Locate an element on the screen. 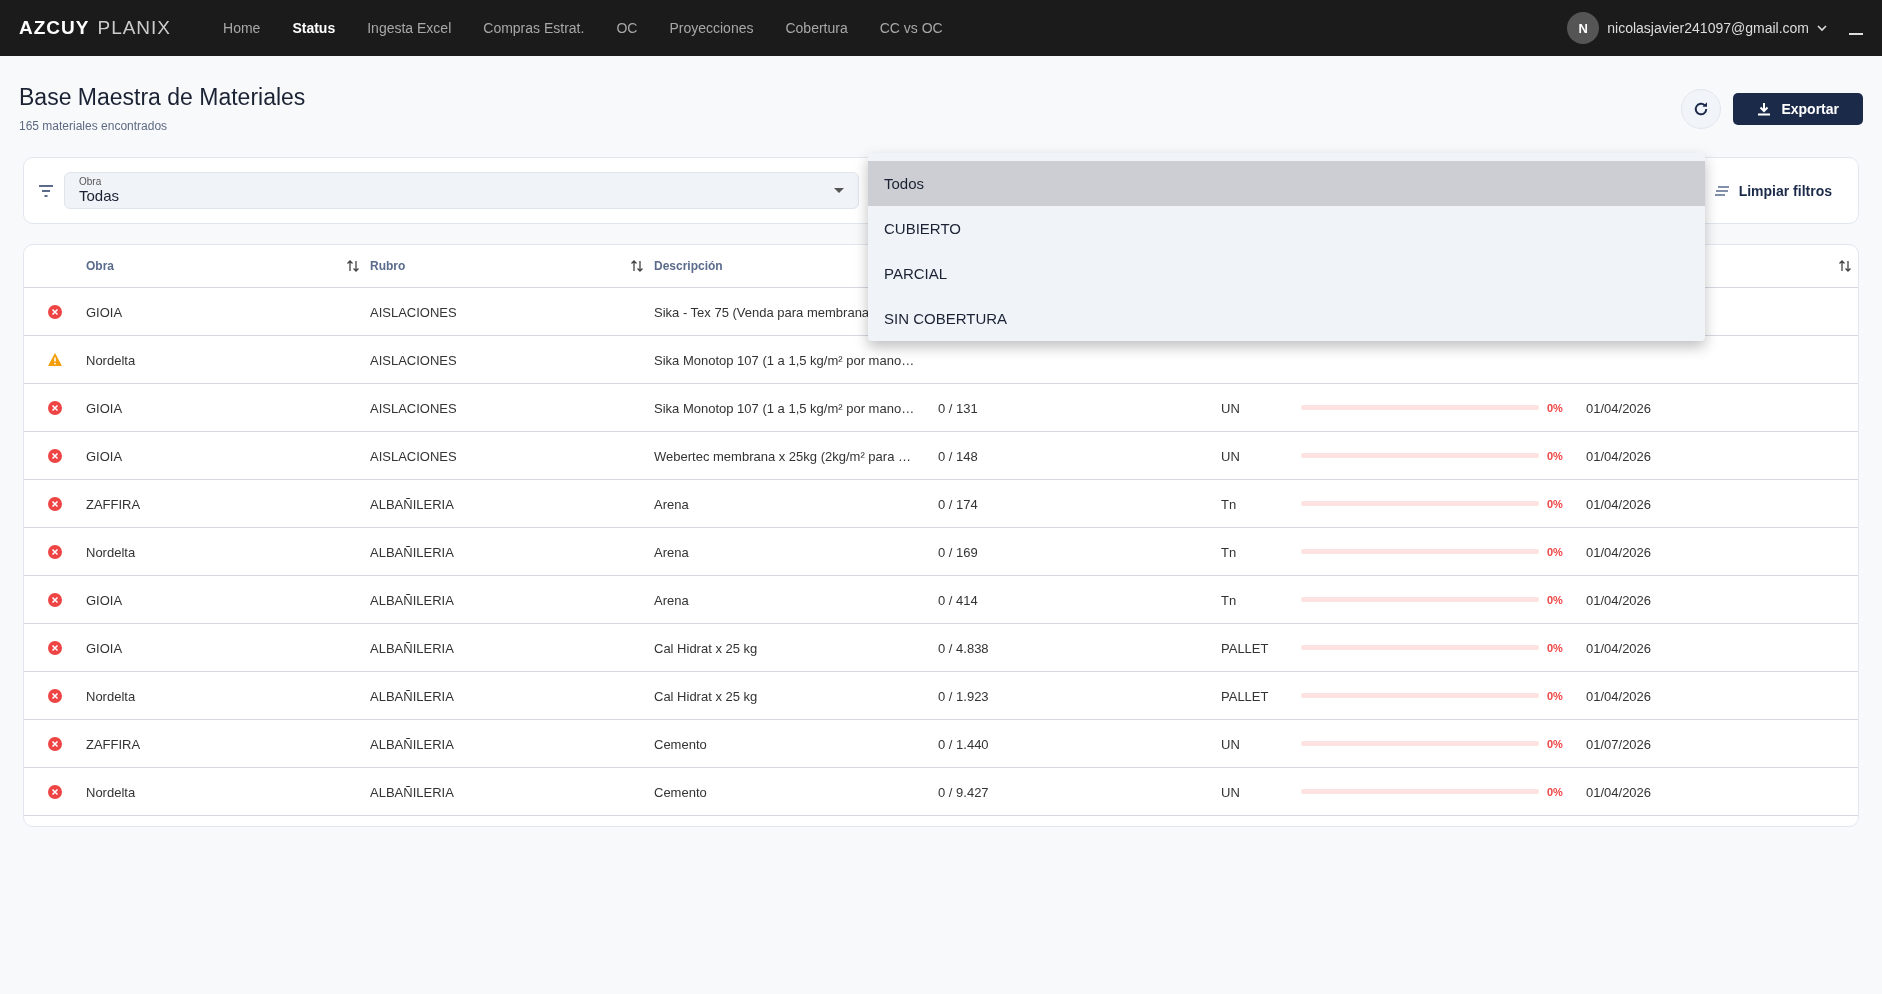 The width and height of the screenshot is (1882, 994). obra-select: Obra Todas is located at coordinates (461, 190).